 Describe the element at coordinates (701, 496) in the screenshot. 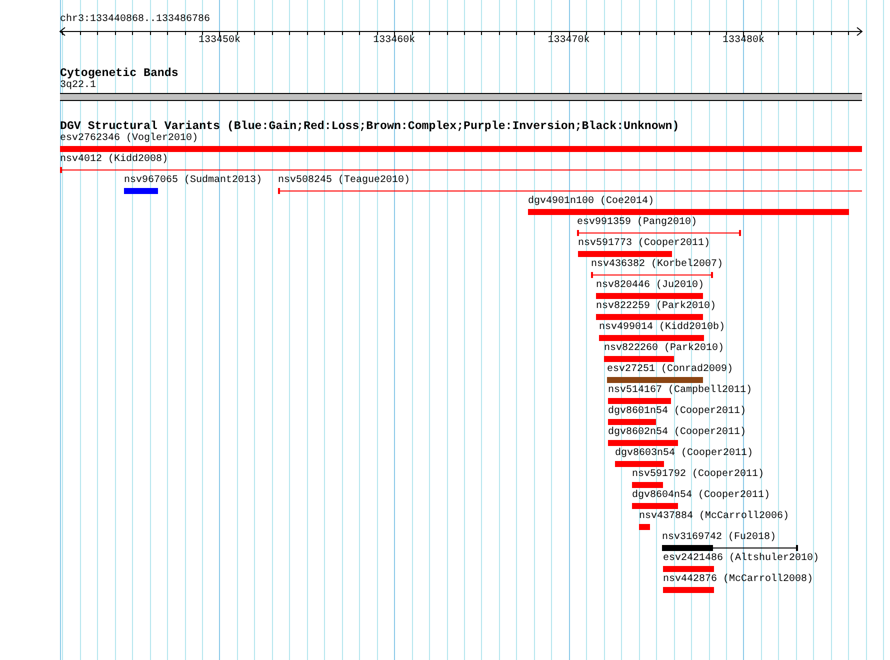

I see `variant-label: dgv8604n54 (Cooper2011)` at that location.